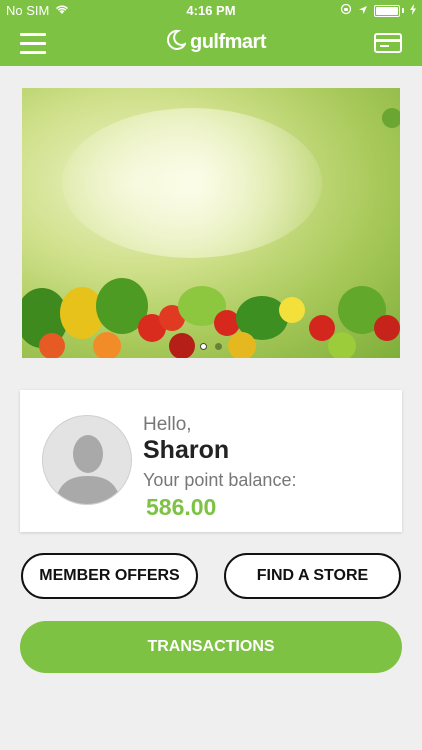  Describe the element at coordinates (88, 469) in the screenshot. I see `user-silhouette-icon` at that location.